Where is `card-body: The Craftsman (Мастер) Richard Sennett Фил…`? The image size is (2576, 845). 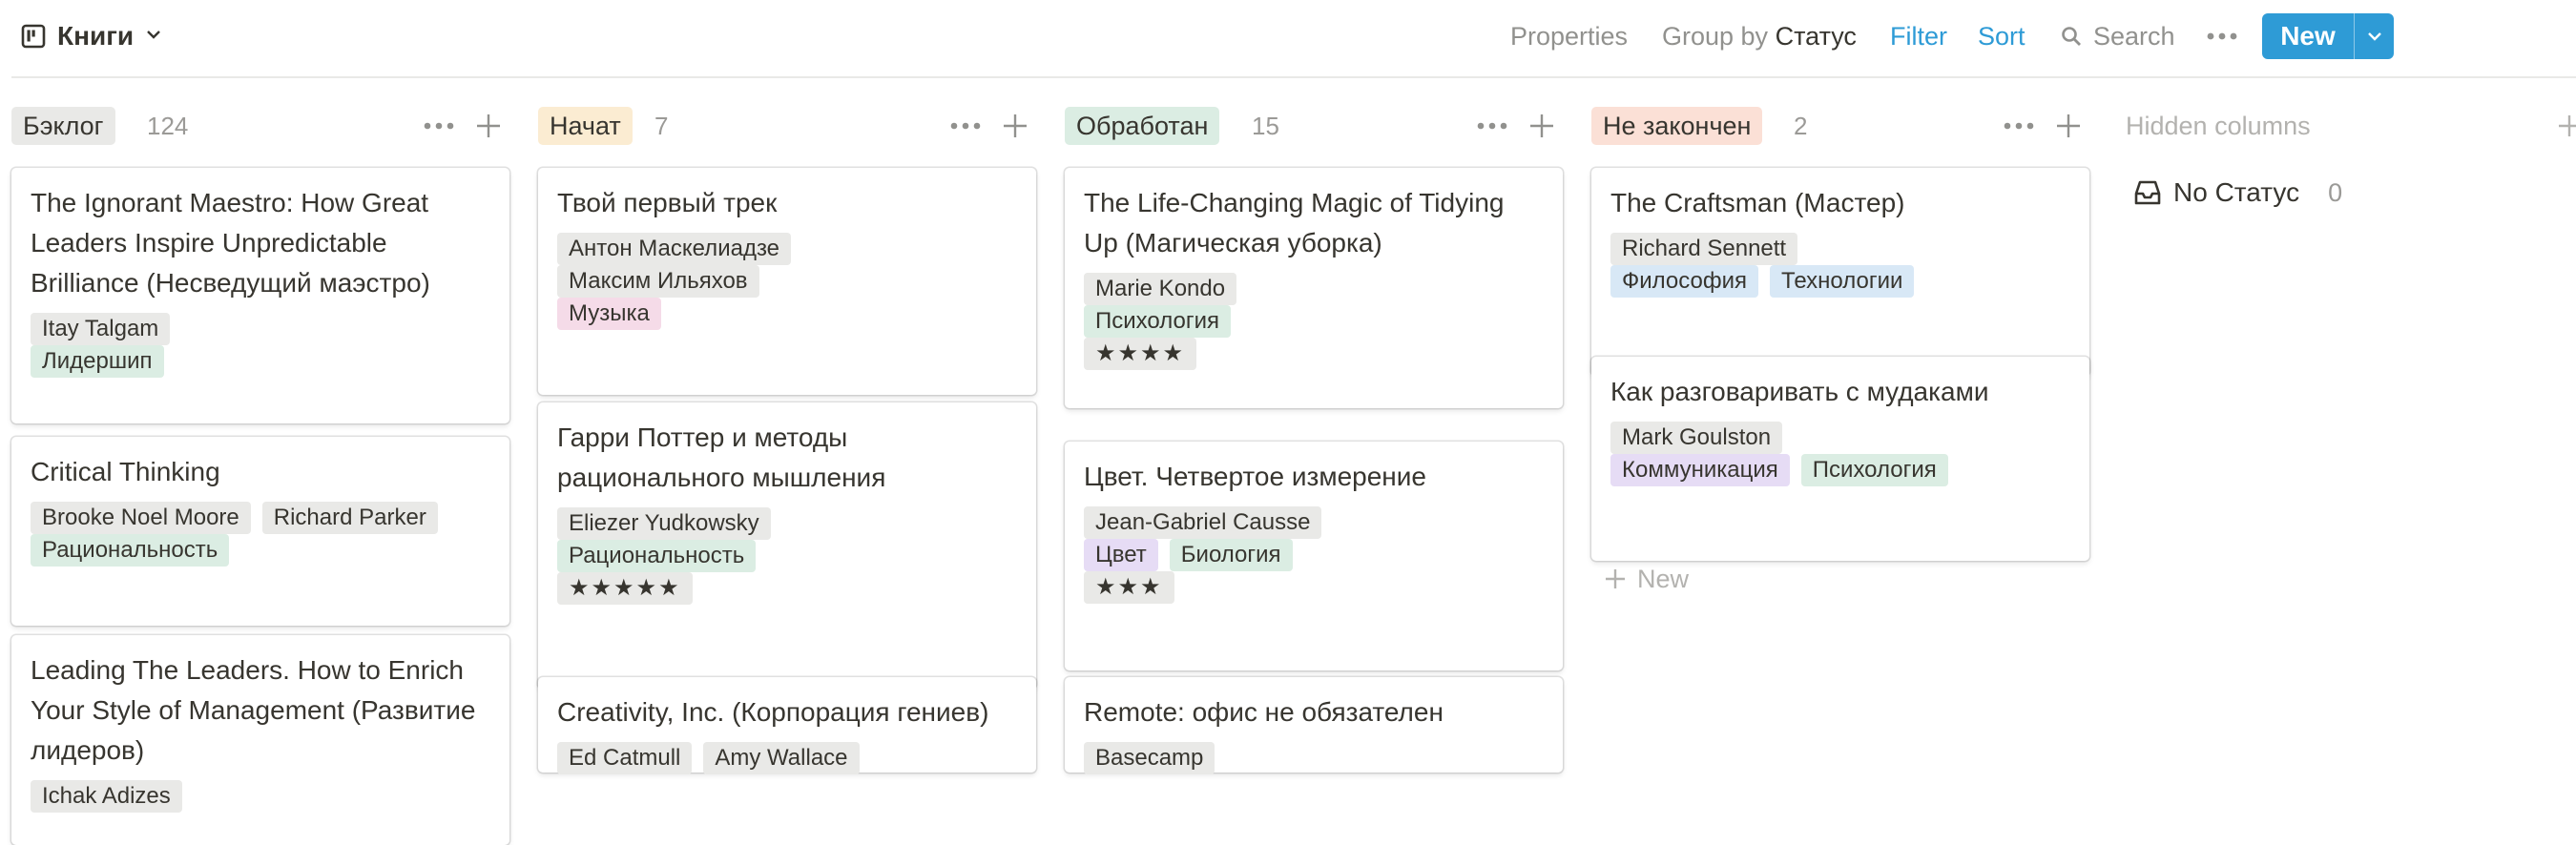 card-body: The Craftsman (Мастер) Richard Sennett Фил… is located at coordinates (1840, 239).